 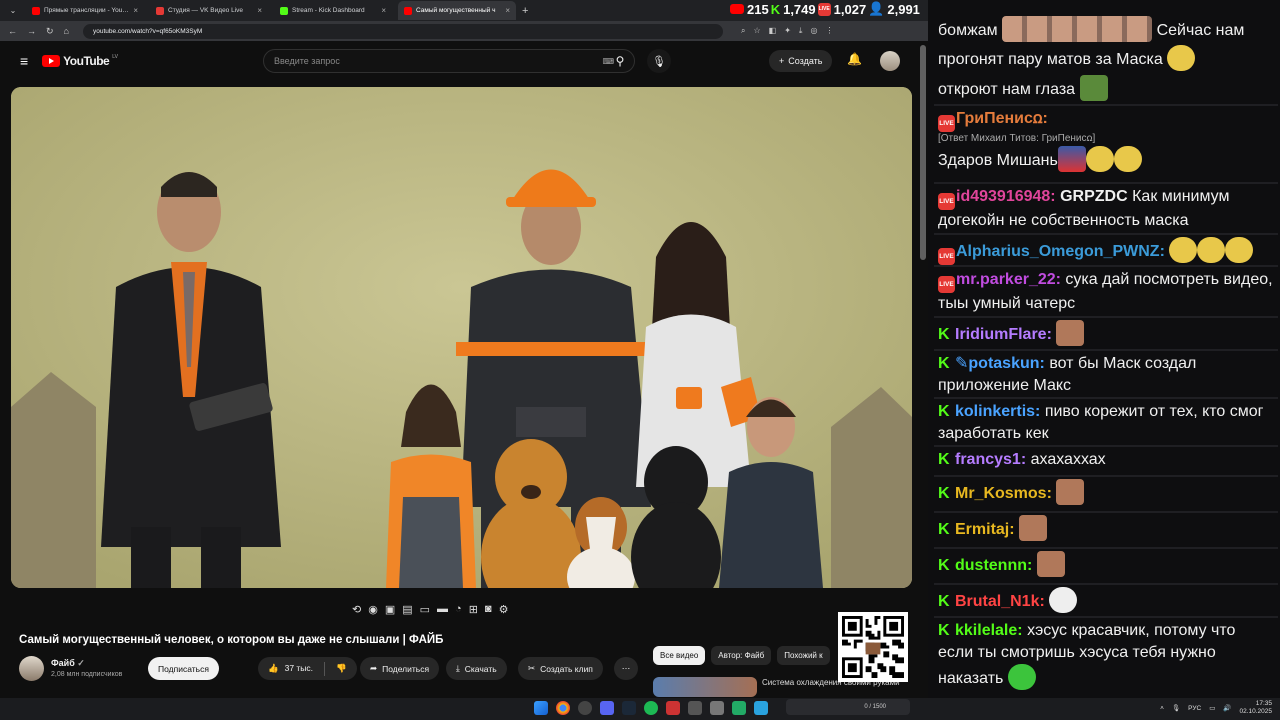 I want to click on subscriber-count: 2,08 млн подписчиков, so click(x=87, y=674).